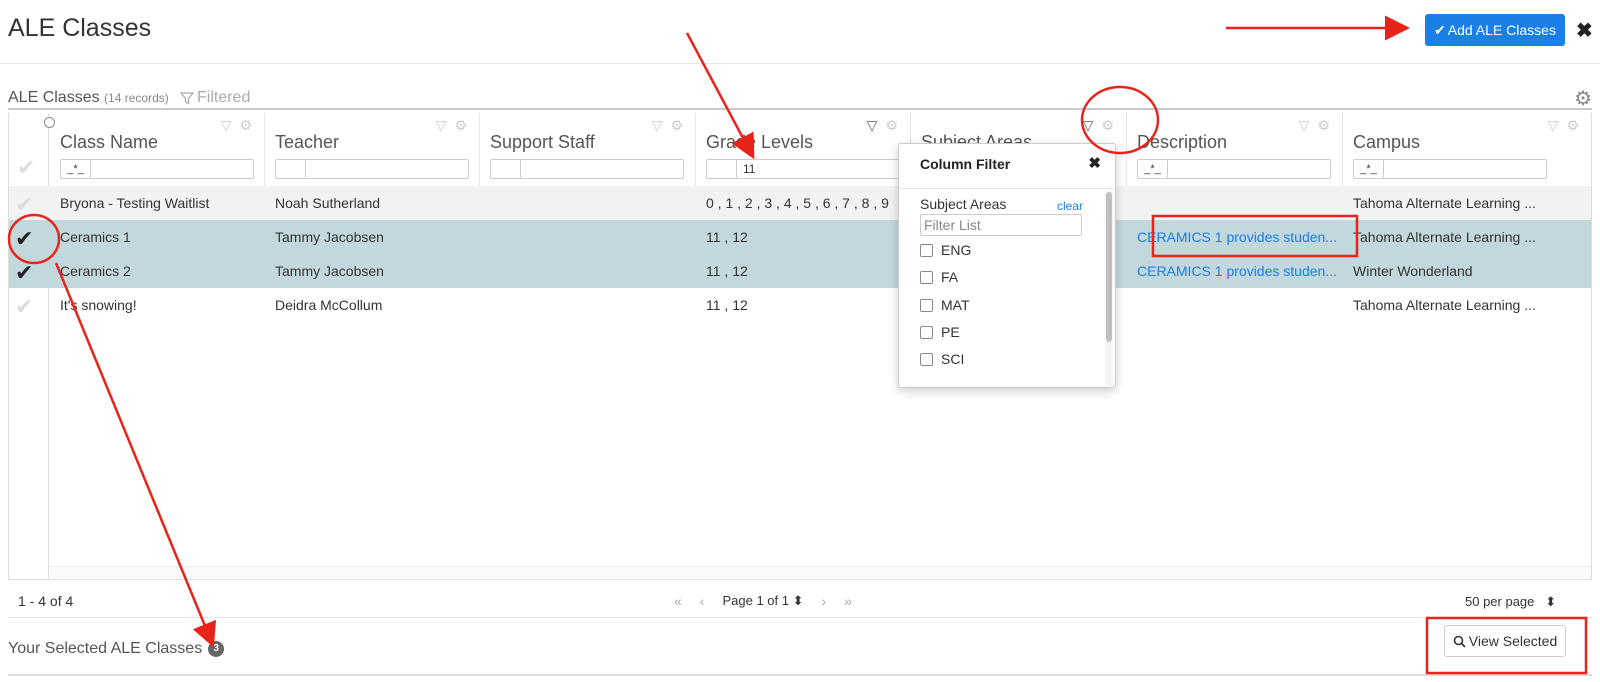 The width and height of the screenshot is (1600, 682). What do you see at coordinates (1235, 151) in the screenshot?
I see `column-header-description: ▽ ⚙ Description _*_` at bounding box center [1235, 151].